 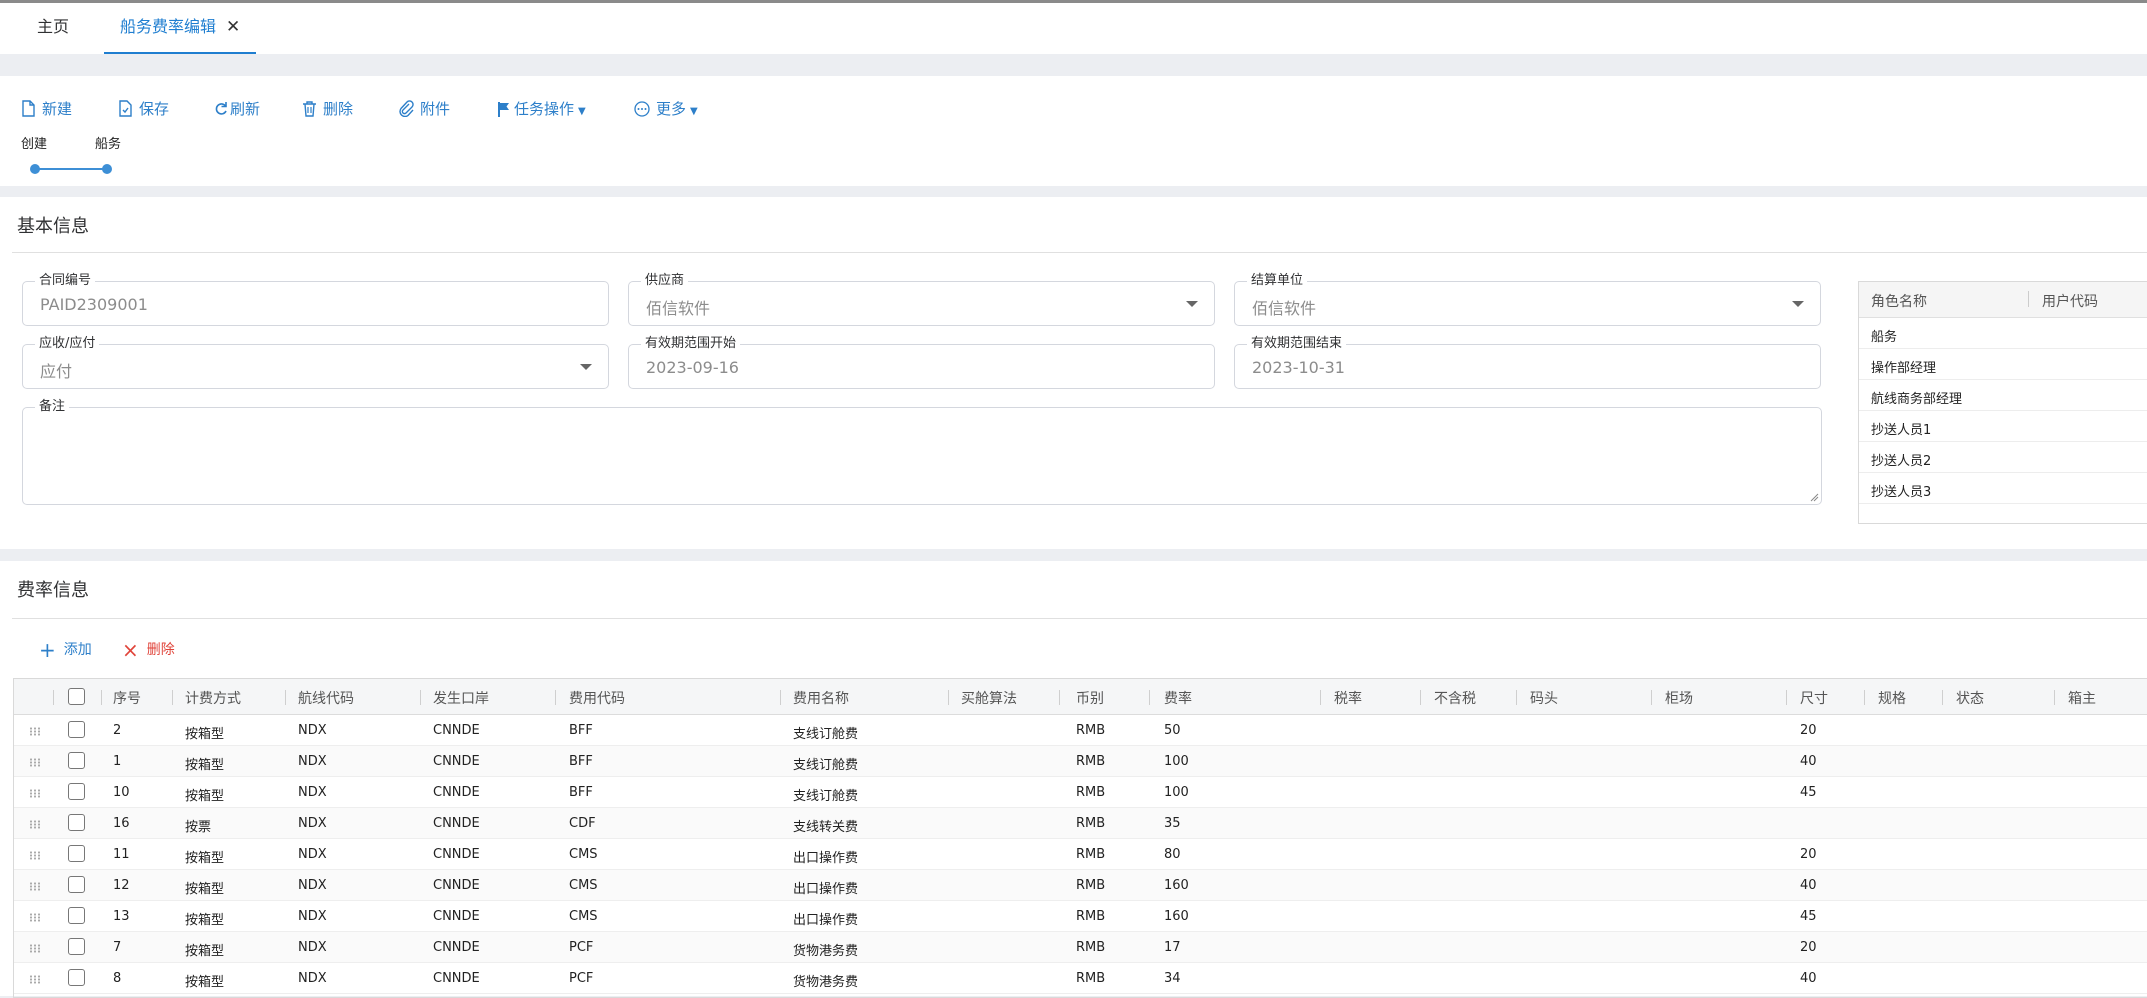 What do you see at coordinates (1527, 362) in the screenshot?
I see `valid-end-date-field: 有效期范围结束 2023-10-31` at bounding box center [1527, 362].